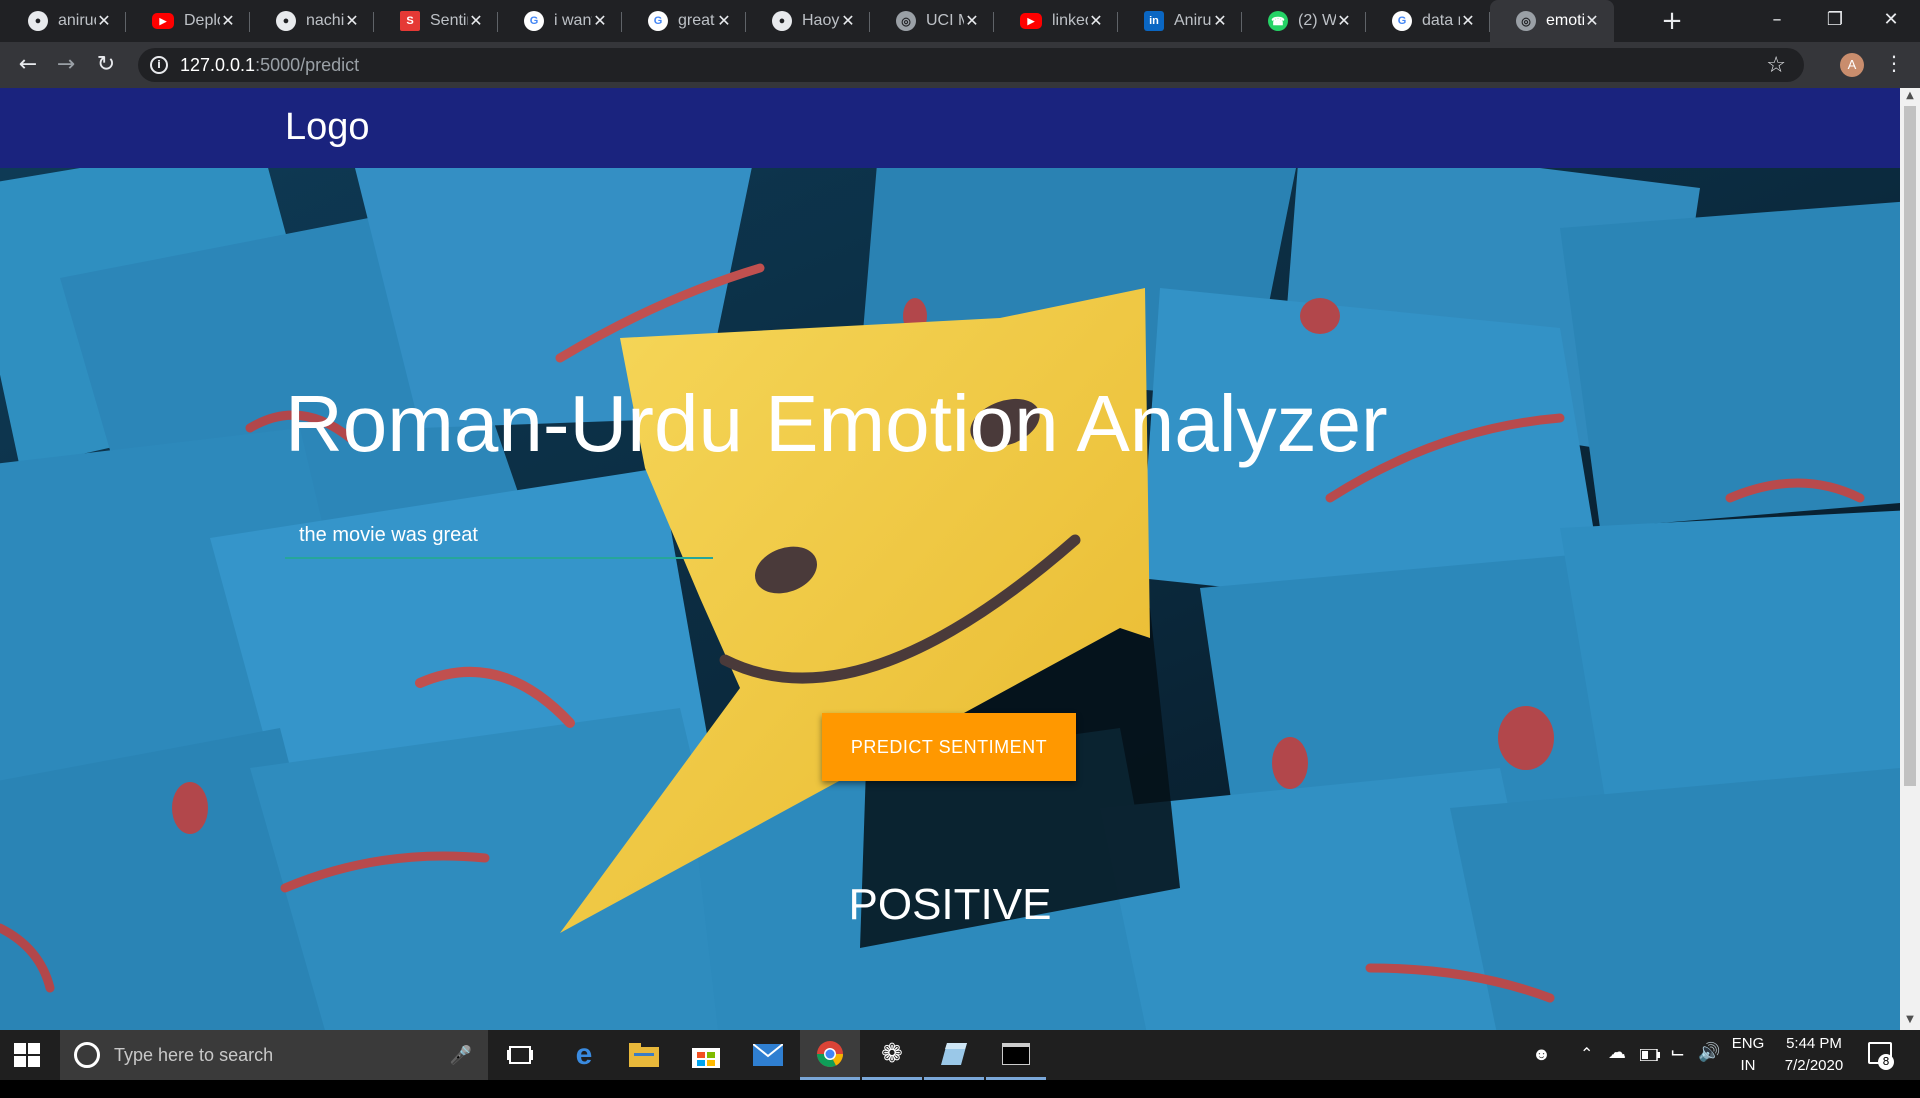 The height and width of the screenshot is (1098, 1920). What do you see at coordinates (1317, 20) in the screenshot?
I see `tab-title: (2) Wh` at bounding box center [1317, 20].